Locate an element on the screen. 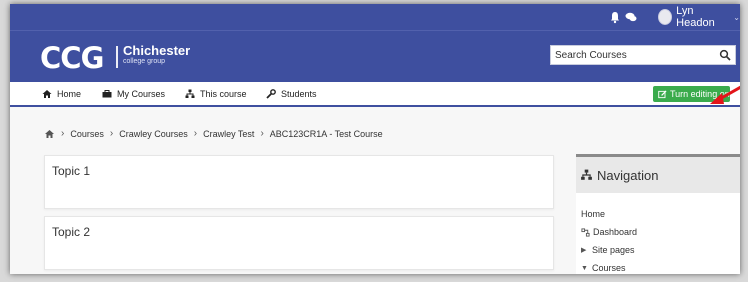  user-name: Lyn Headon is located at coordinates (695, 17).